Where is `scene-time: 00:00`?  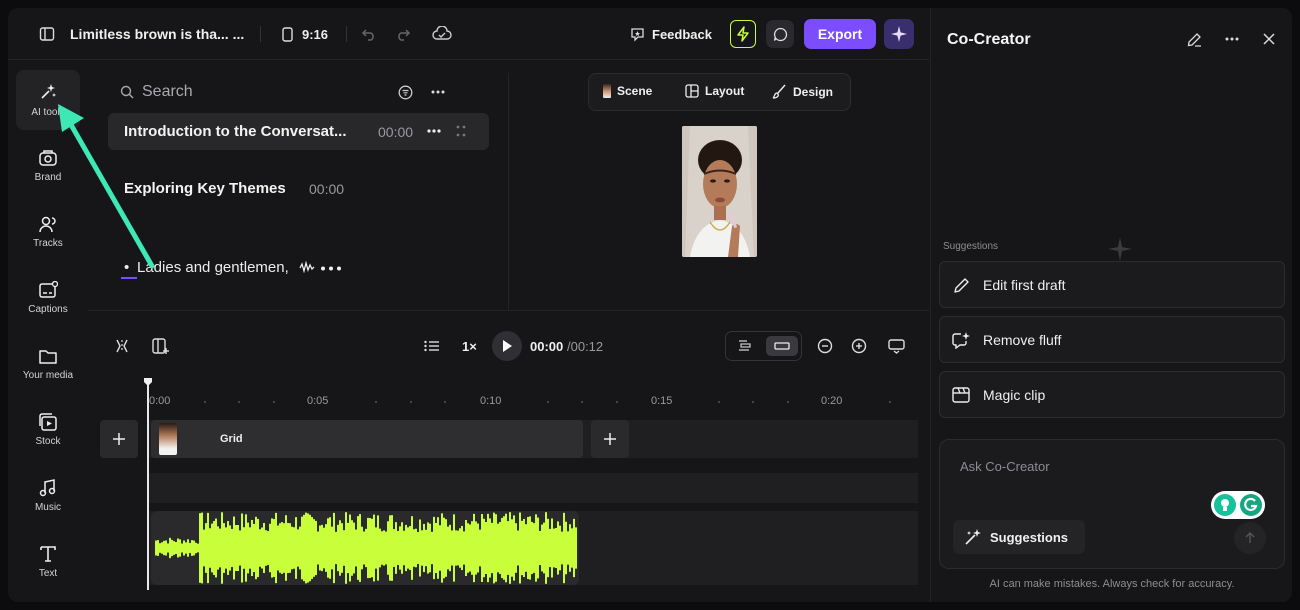
scene-time: 00:00 is located at coordinates (327, 189).